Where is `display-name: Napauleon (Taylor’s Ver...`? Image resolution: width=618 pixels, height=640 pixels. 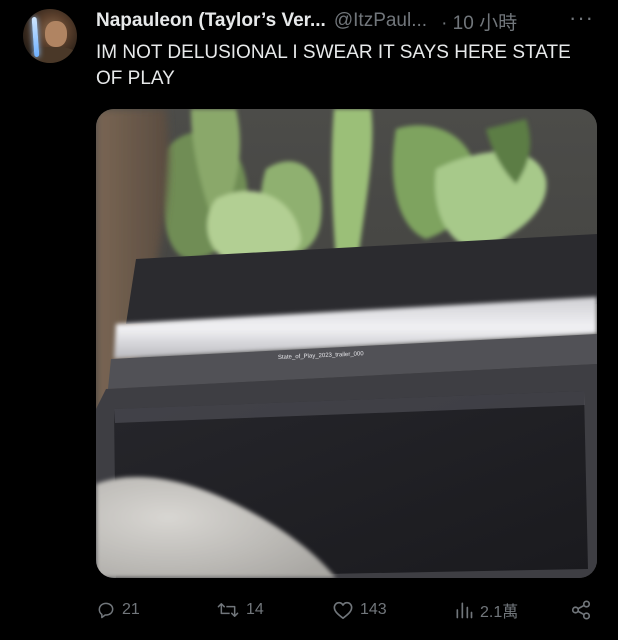 display-name: Napauleon (Taylor’s Ver... is located at coordinates (211, 21).